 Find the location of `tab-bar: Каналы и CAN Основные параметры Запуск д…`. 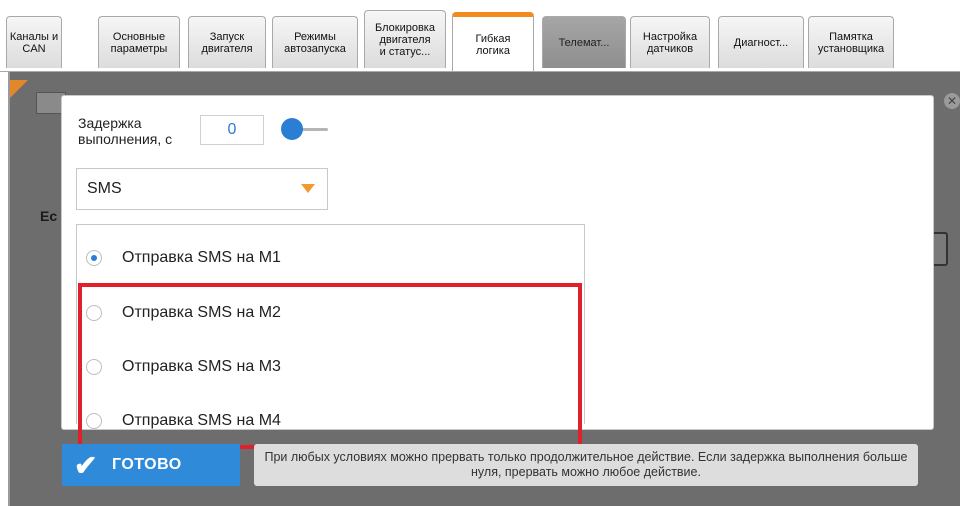

tab-bar: Каналы и CAN Основные параметры Запуск д… is located at coordinates (480, 36).